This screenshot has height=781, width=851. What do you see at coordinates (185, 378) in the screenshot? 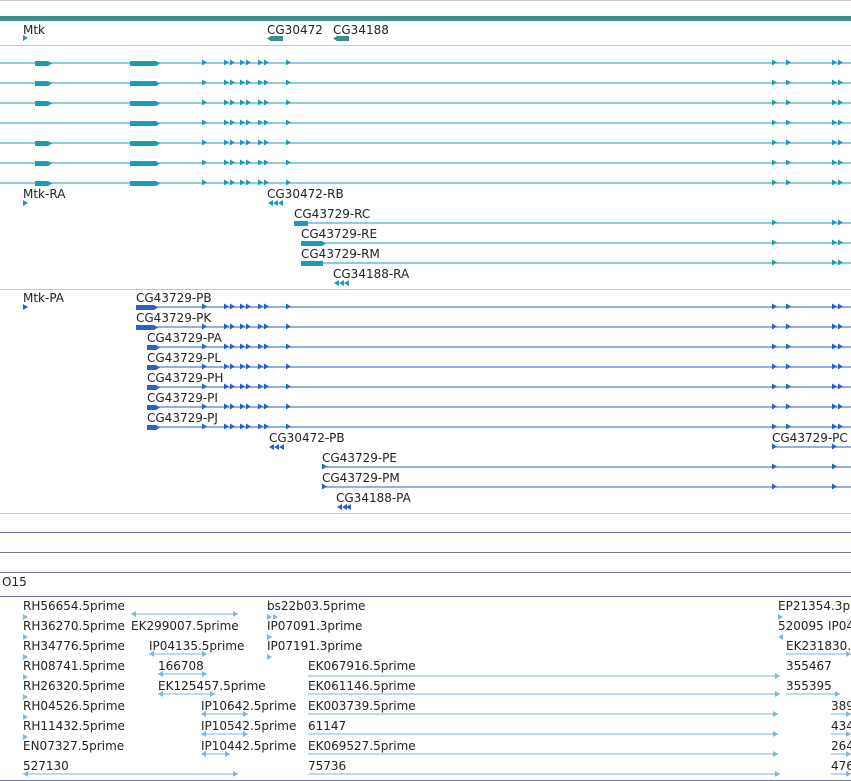
I see `protein-label-cg43729-ph: CG43729-PH` at bounding box center [185, 378].